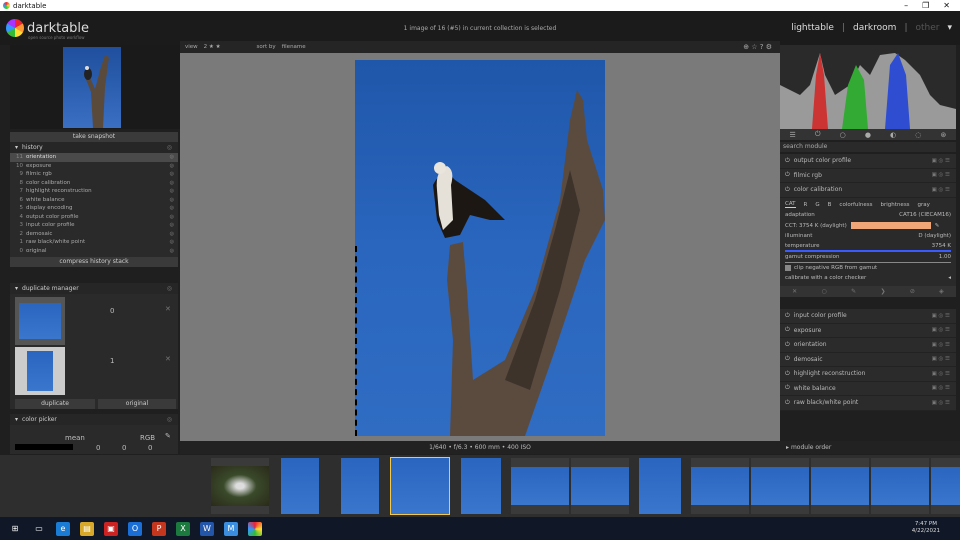 Image resolution: width=960 pixels, height=540 pixels. What do you see at coordinates (94, 183) in the screenshot?
I see `history-item: 8 color calibration ◎` at bounding box center [94, 183].